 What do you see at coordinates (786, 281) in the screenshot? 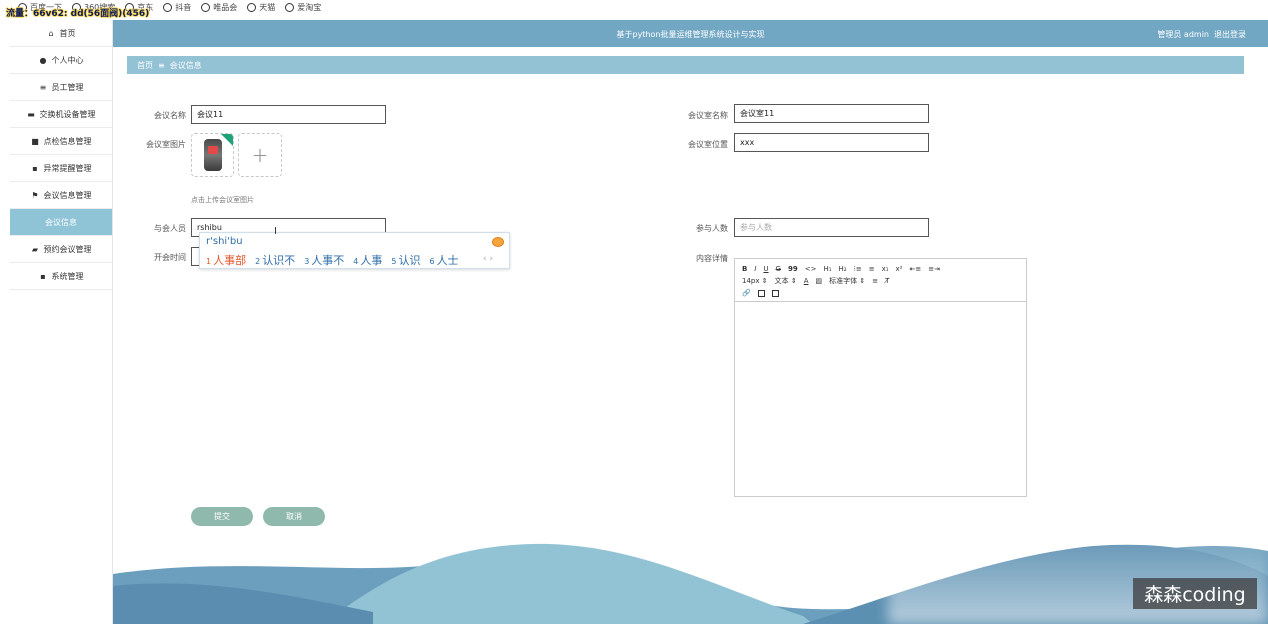
I see `text-style-select: 文本 ⇕` at bounding box center [786, 281].